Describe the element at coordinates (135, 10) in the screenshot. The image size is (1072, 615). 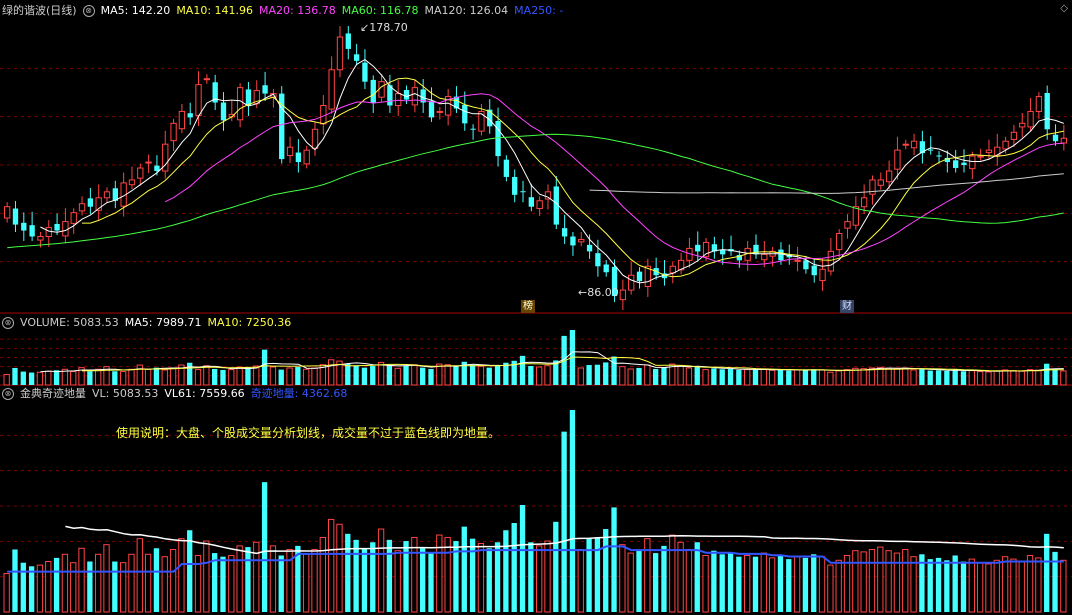
I see `ma-label-0: MA5: 142.20` at that location.